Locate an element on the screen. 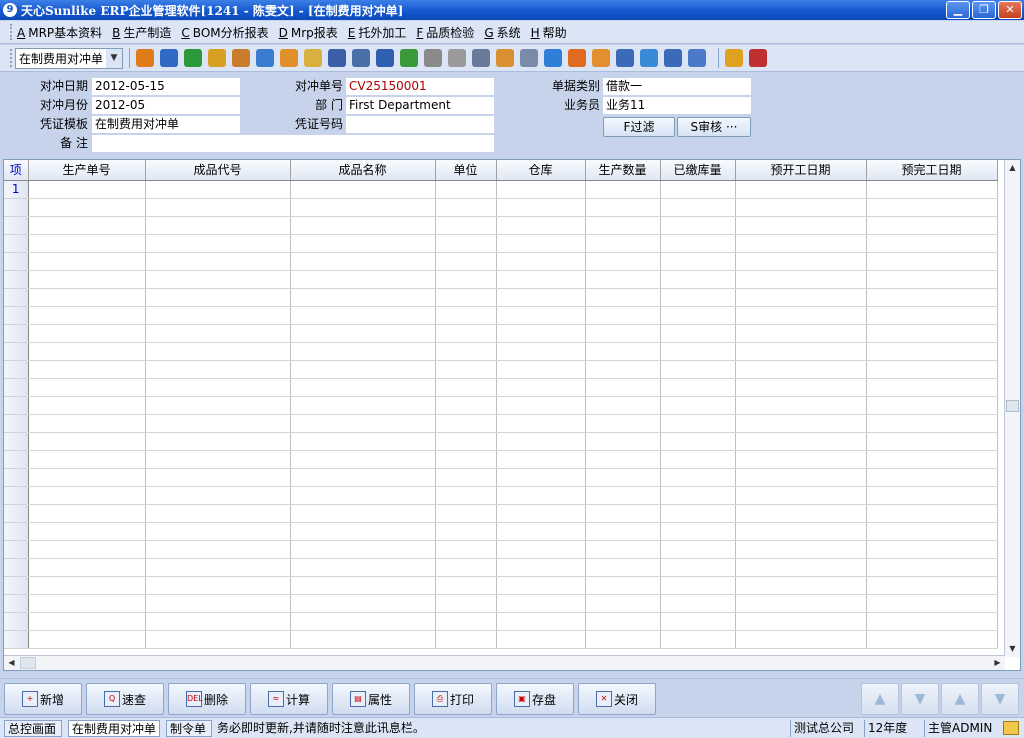 The height and width of the screenshot is (738, 1024). scroll-left-icon: ◀ is located at coordinates (11, 663).